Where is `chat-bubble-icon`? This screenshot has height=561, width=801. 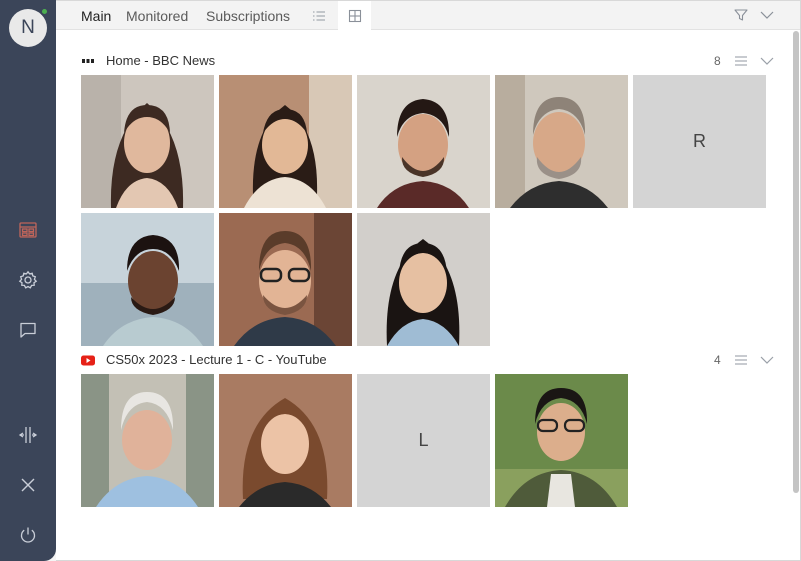
chat-bubble-icon is located at coordinates (28, 330).